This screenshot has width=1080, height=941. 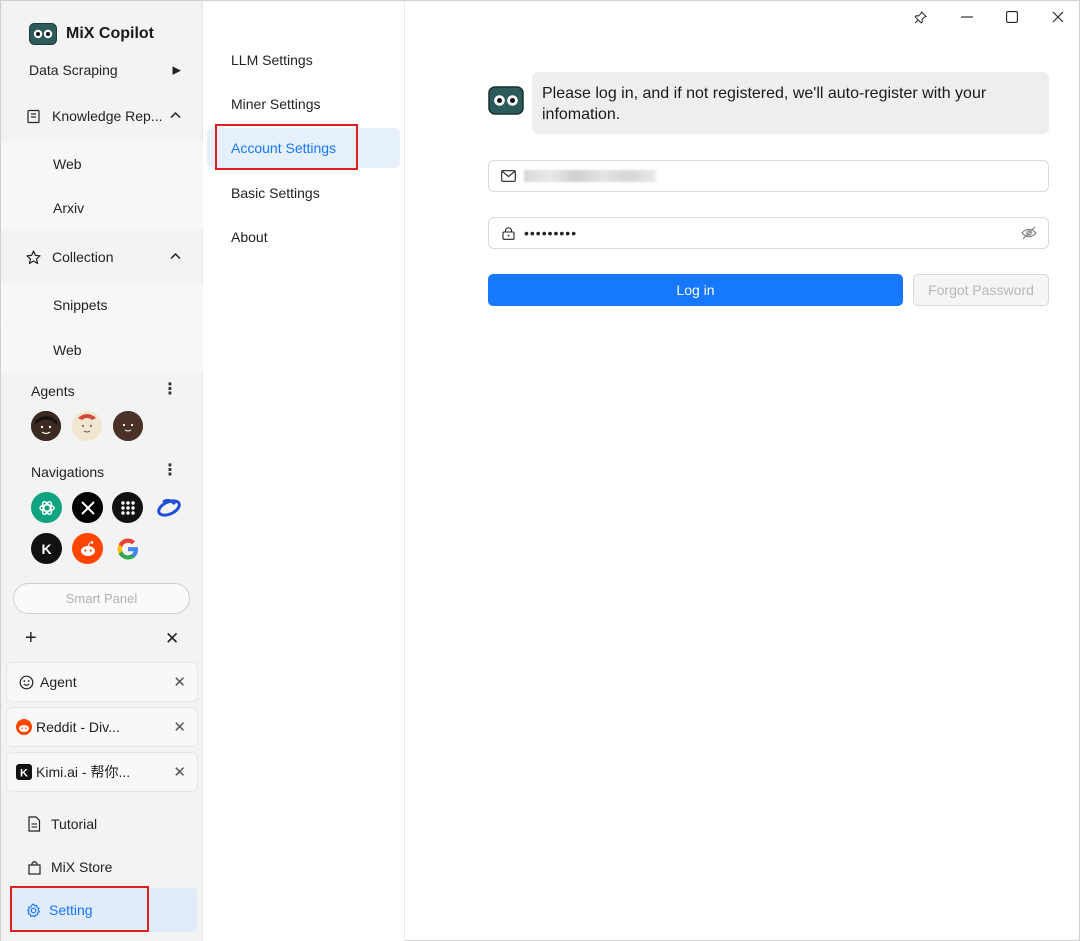 I want to click on settings-nav-account: Account Settings, so click(x=303, y=148).